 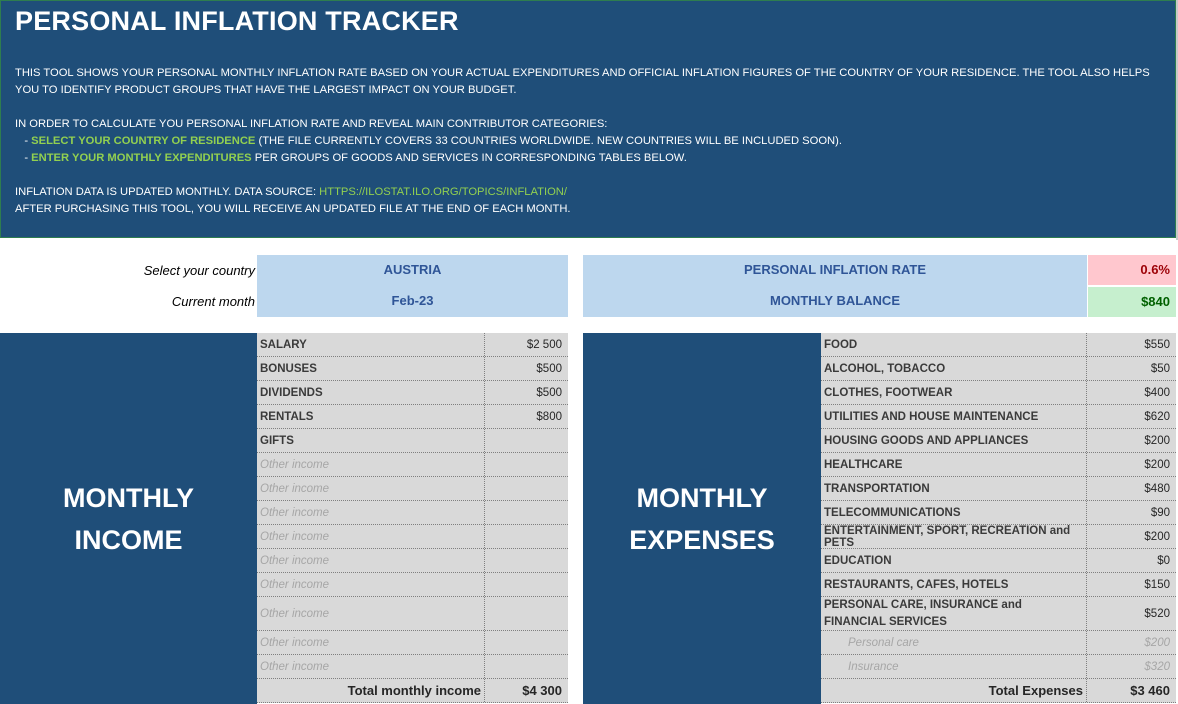 What do you see at coordinates (954, 368) in the screenshot?
I see `expenses-row-label: ALCOHOL, TOBACCO` at bounding box center [954, 368].